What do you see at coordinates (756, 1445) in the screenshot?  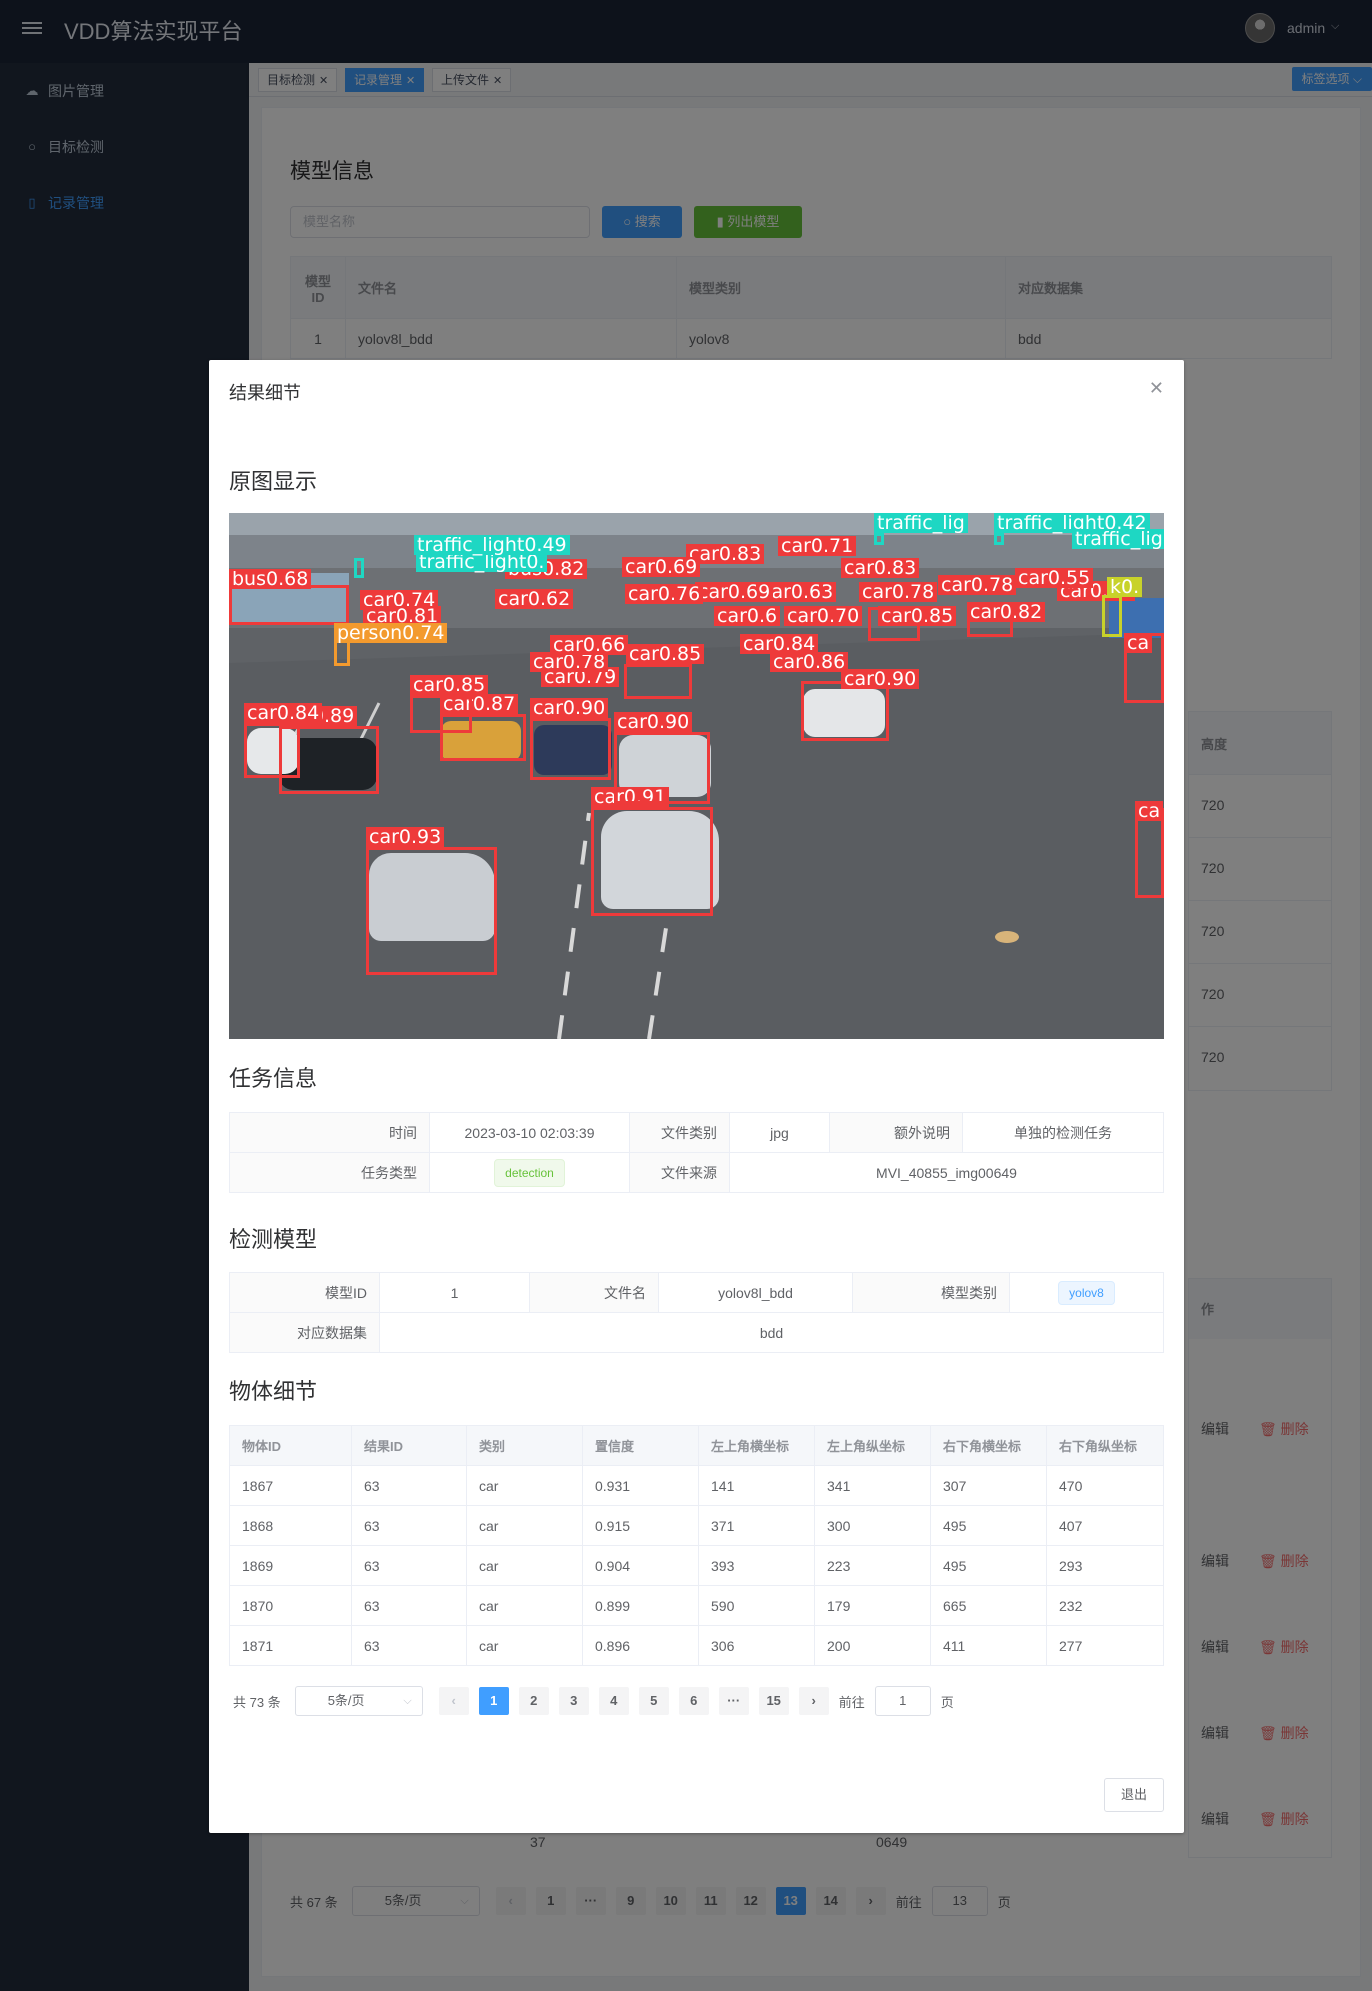 I see `col-x1: 左上角横坐标` at bounding box center [756, 1445].